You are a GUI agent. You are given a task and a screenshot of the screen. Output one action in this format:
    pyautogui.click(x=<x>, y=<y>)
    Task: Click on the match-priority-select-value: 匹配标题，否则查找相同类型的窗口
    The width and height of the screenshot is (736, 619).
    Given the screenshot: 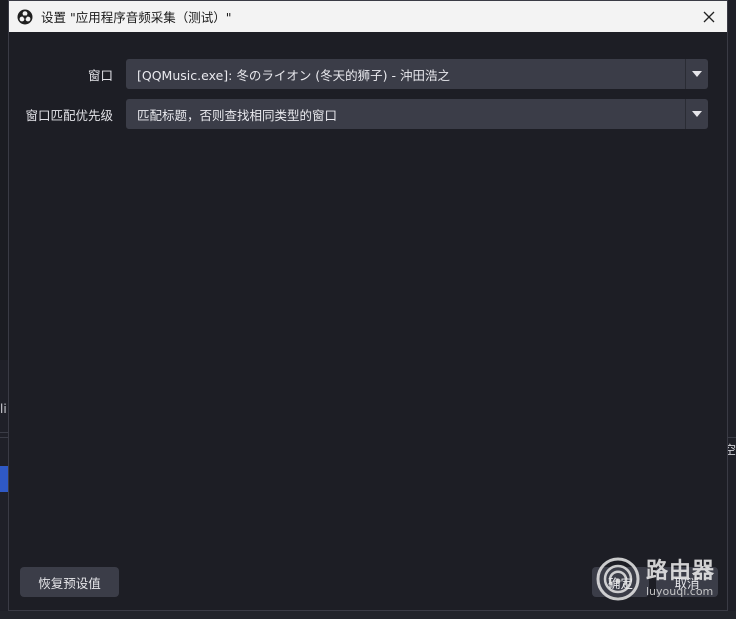 What is the action you would take?
    pyautogui.click(x=237, y=115)
    